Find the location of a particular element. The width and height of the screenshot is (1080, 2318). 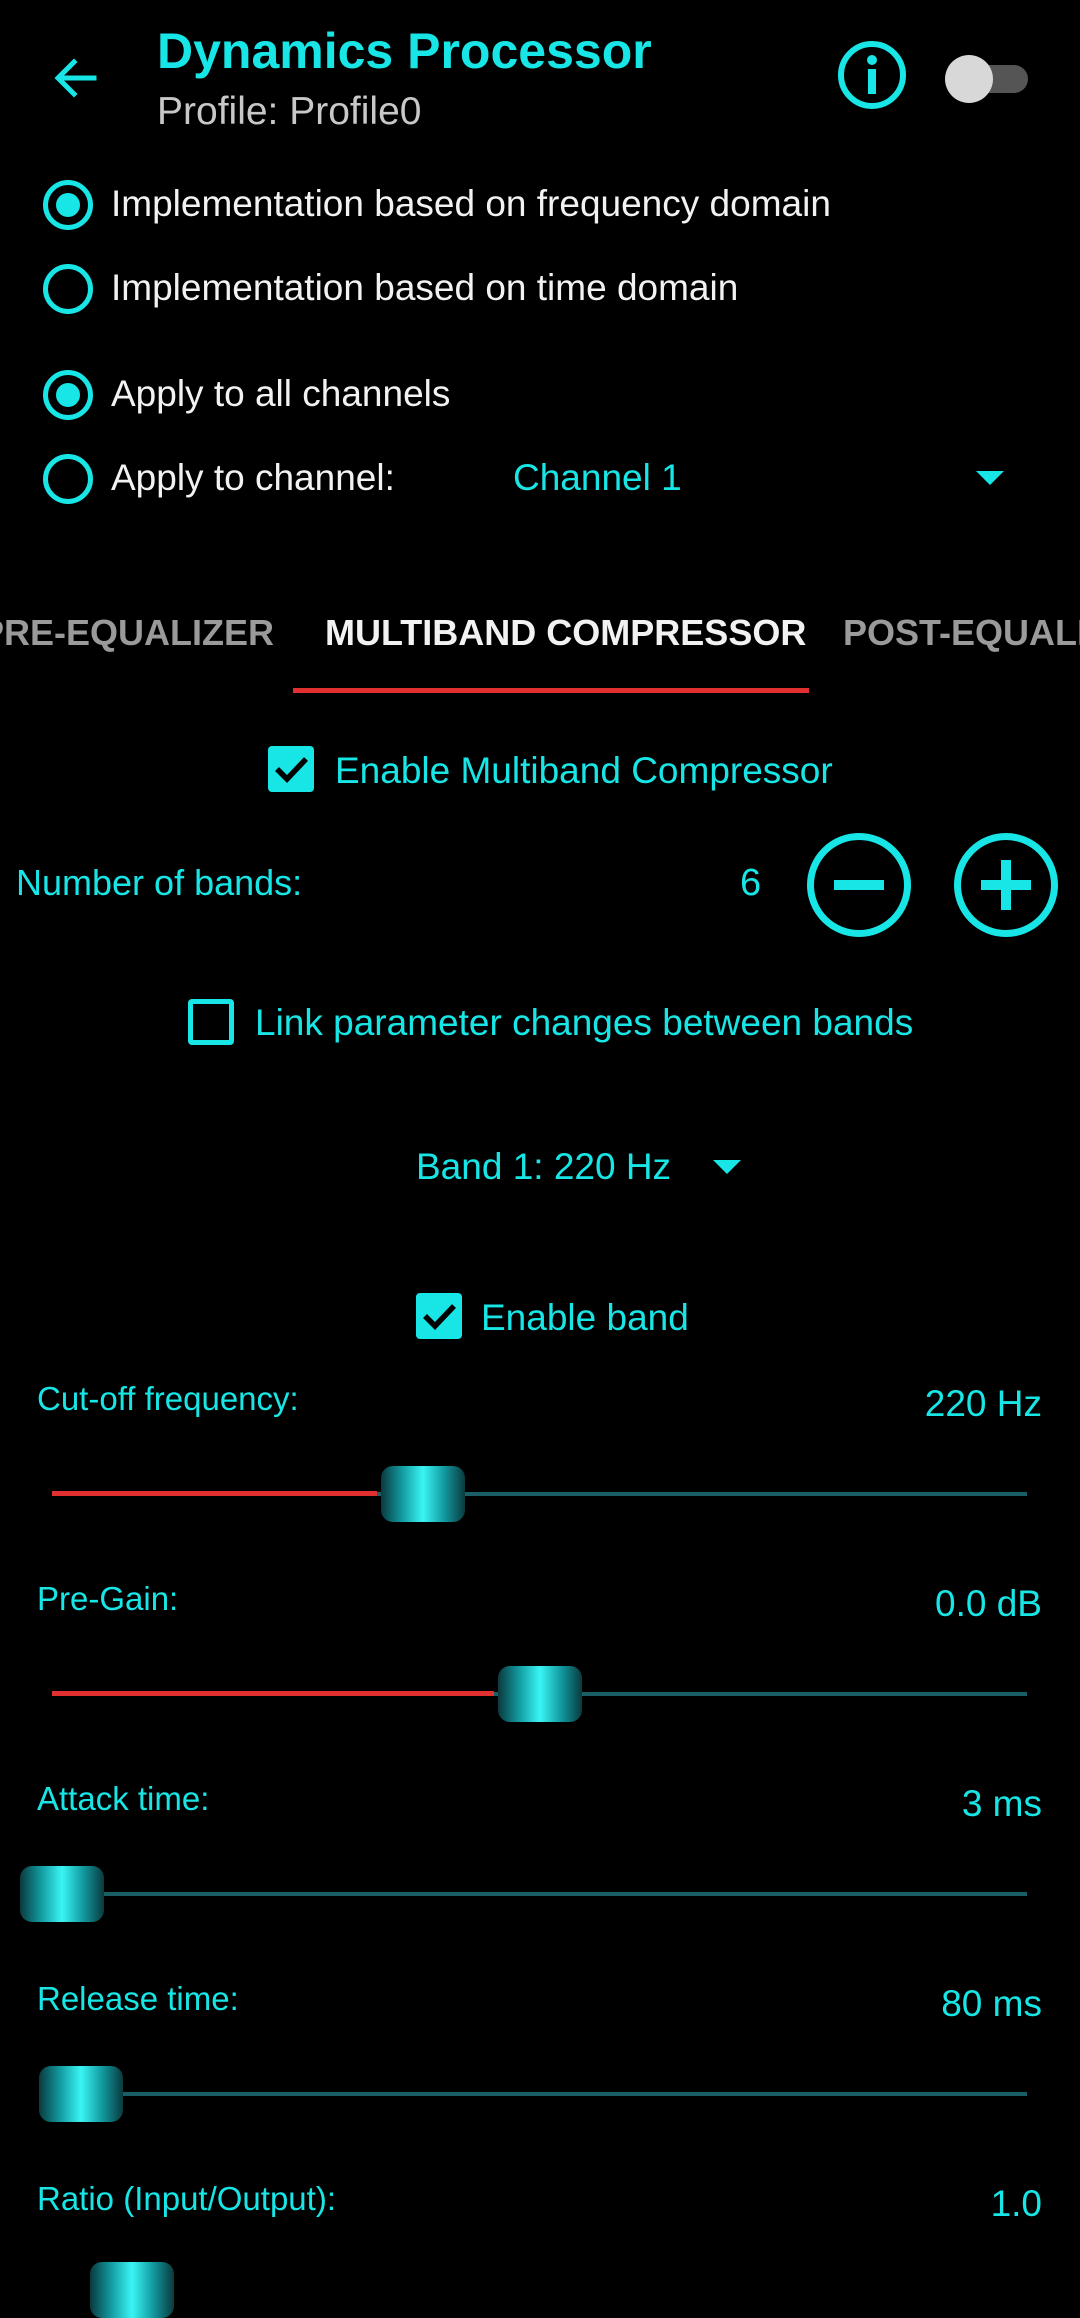

link-parameters-label: Link parameter changes between bands is located at coordinates (584, 1022).